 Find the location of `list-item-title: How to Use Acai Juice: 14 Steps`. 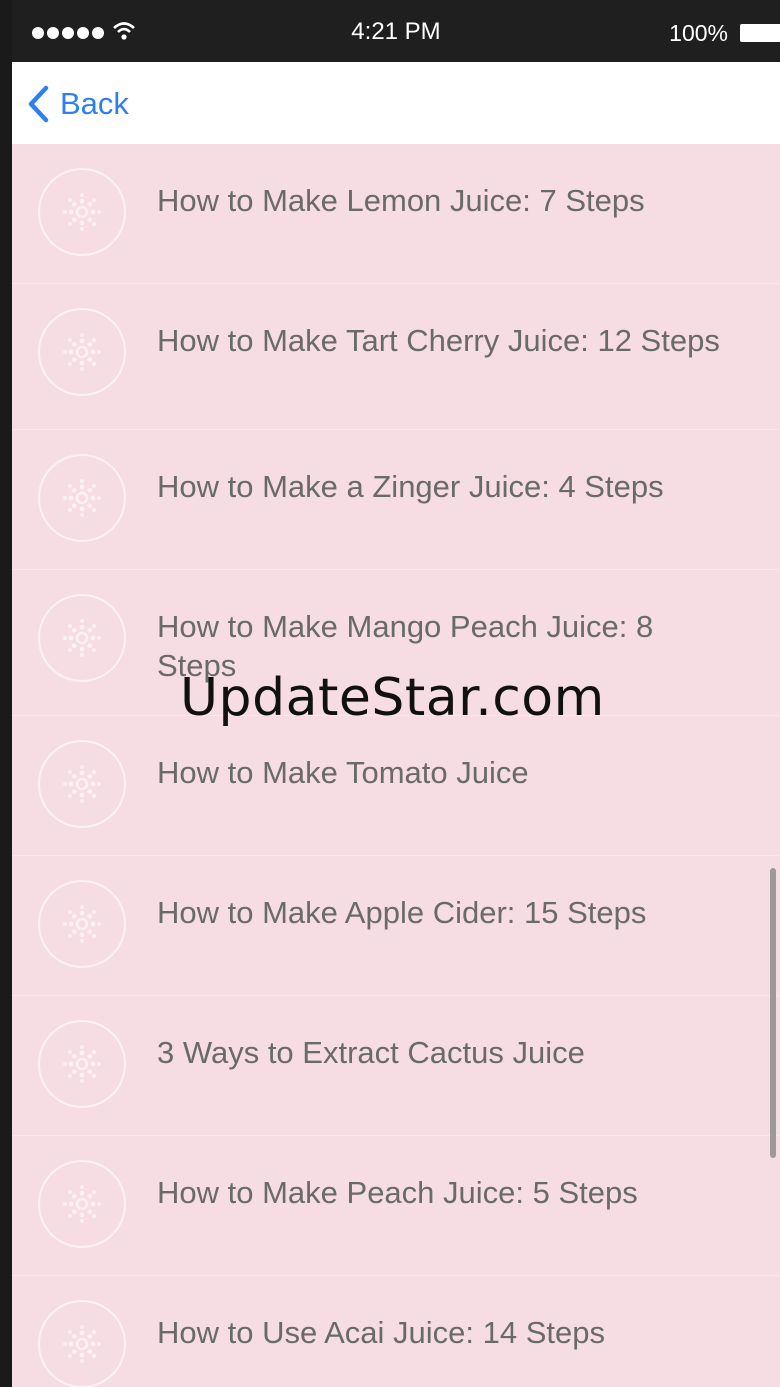

list-item-title: How to Use Acai Juice: 14 Steps is located at coordinates (381, 1332).